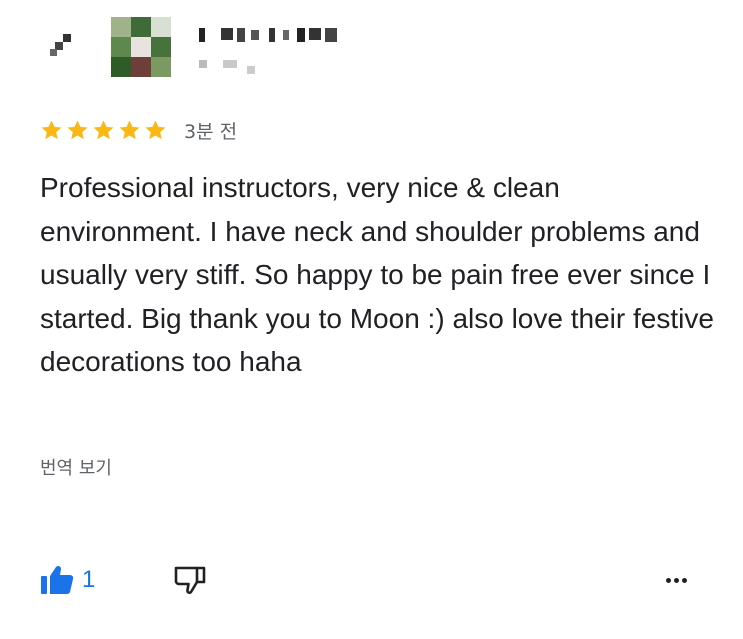  Describe the element at coordinates (371, 47) in the screenshot. I see `review-header` at that location.